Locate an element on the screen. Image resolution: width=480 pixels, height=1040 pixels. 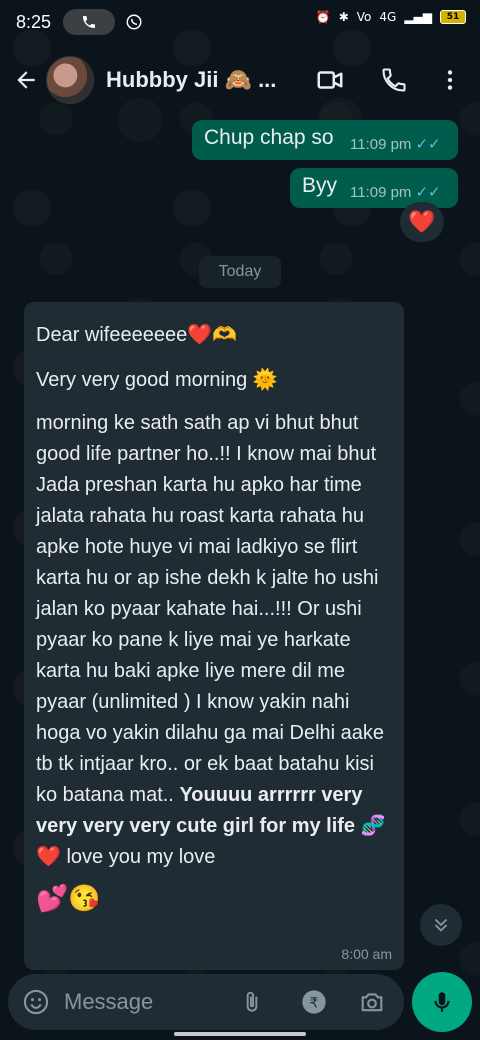
scroll-to-bottom-button is located at coordinates (441, 925).